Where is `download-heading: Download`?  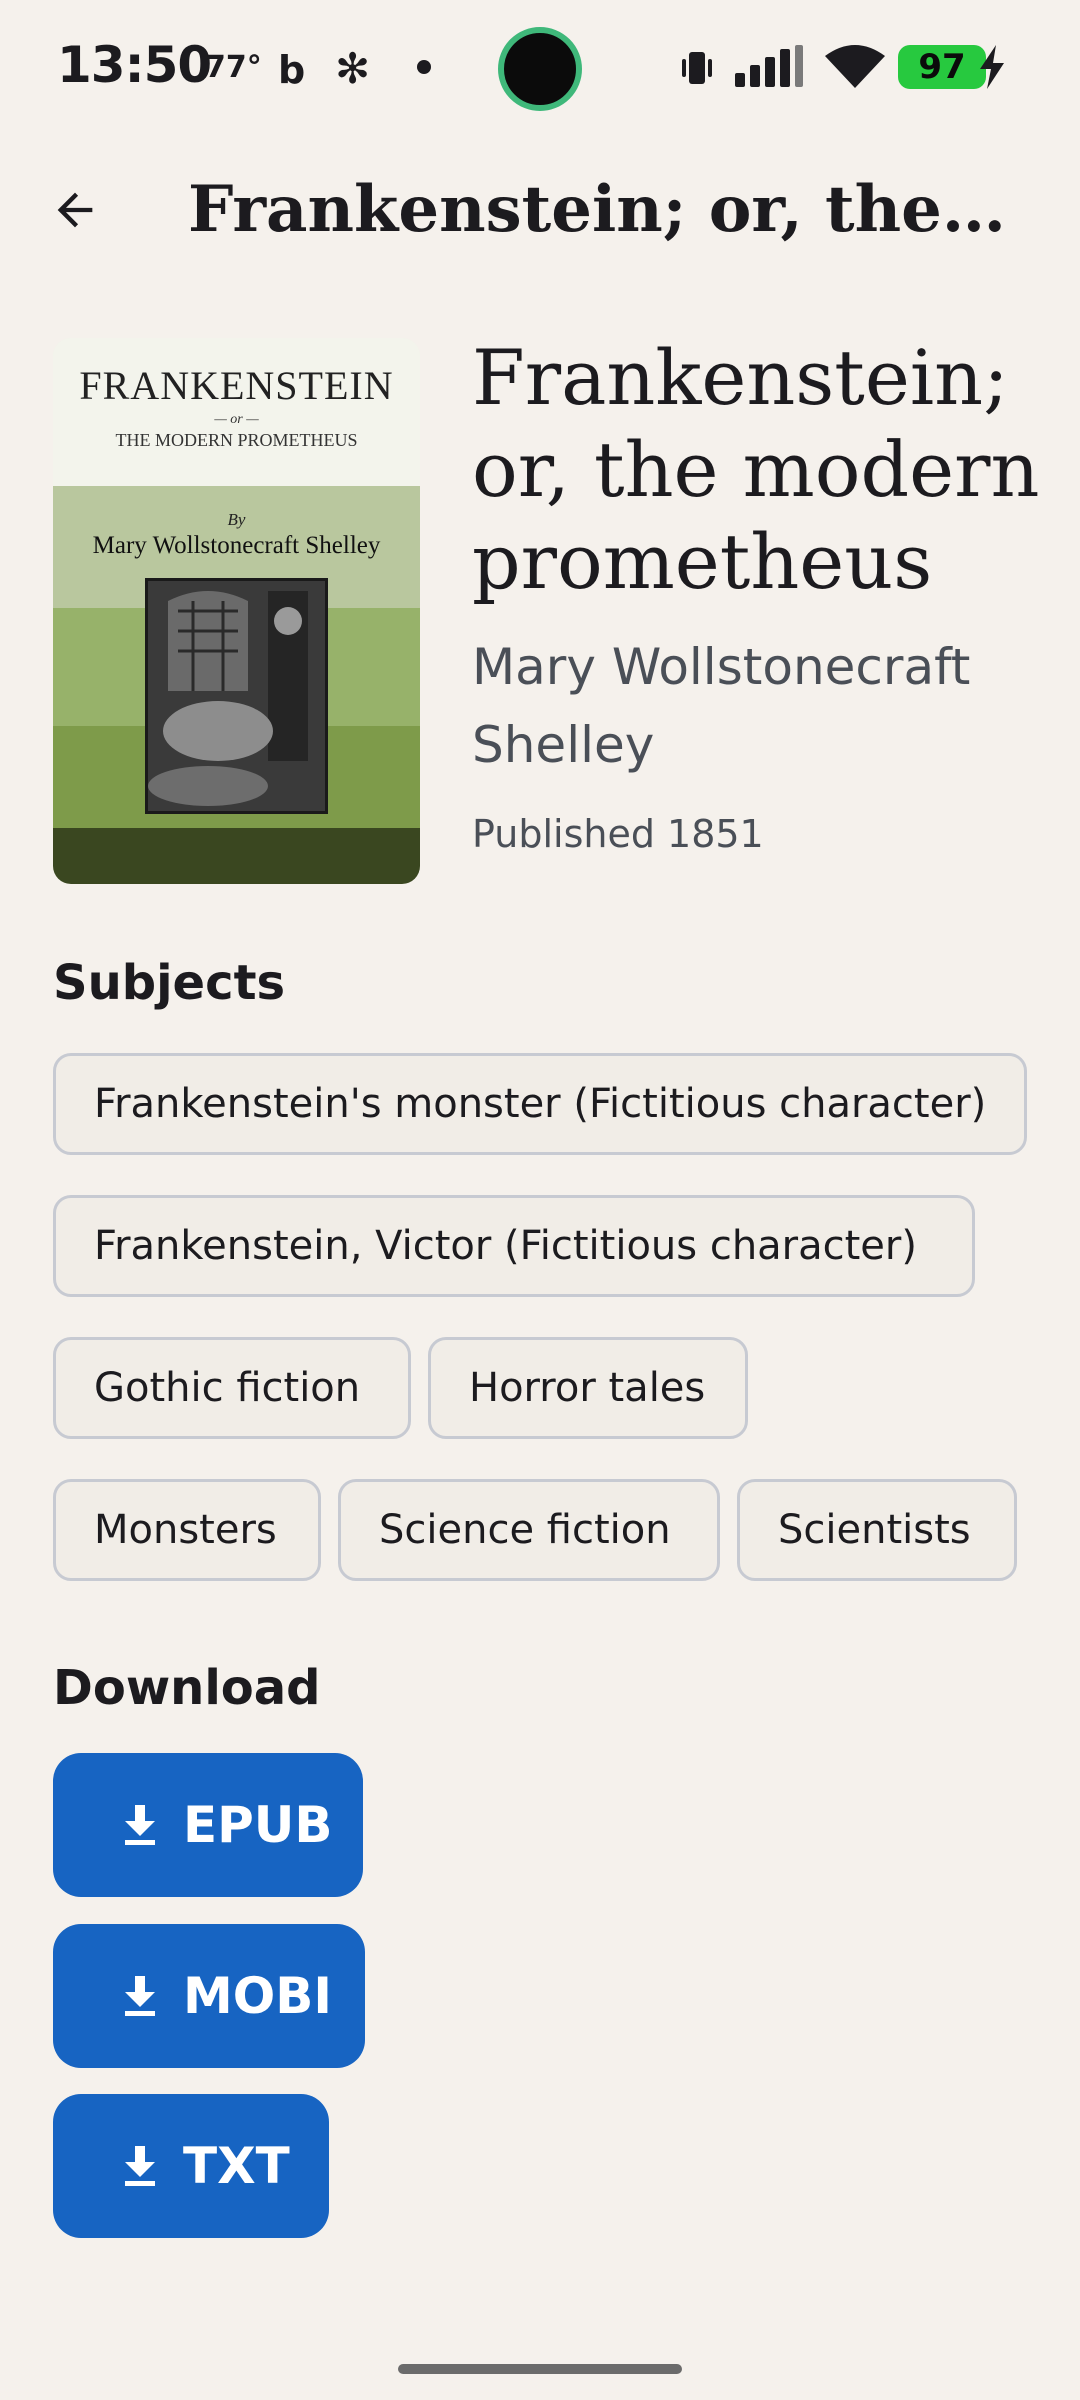
download-heading: Download is located at coordinates (187, 1688).